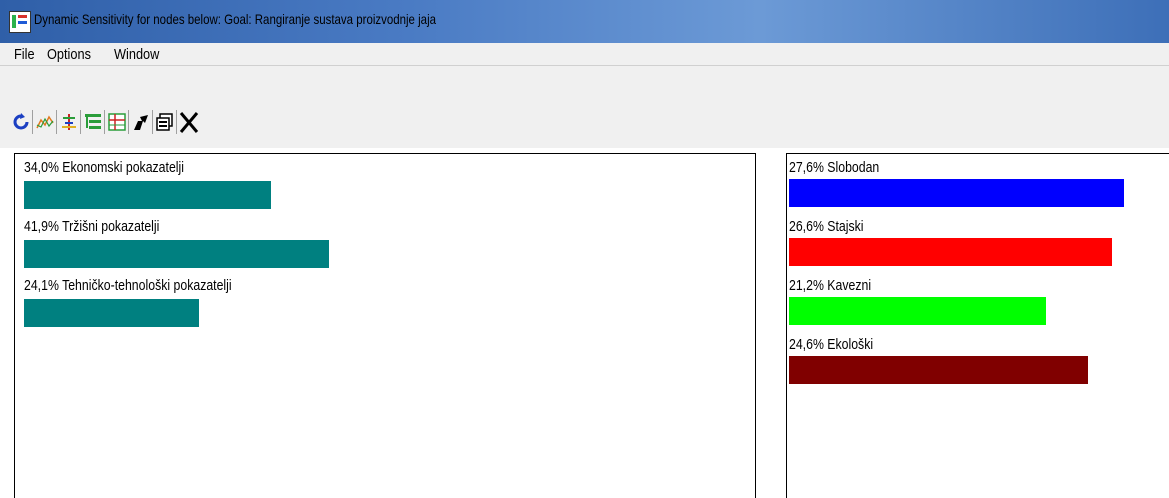 Image resolution: width=1169 pixels, height=498 pixels. I want to click on chart-button, so click(45, 122).